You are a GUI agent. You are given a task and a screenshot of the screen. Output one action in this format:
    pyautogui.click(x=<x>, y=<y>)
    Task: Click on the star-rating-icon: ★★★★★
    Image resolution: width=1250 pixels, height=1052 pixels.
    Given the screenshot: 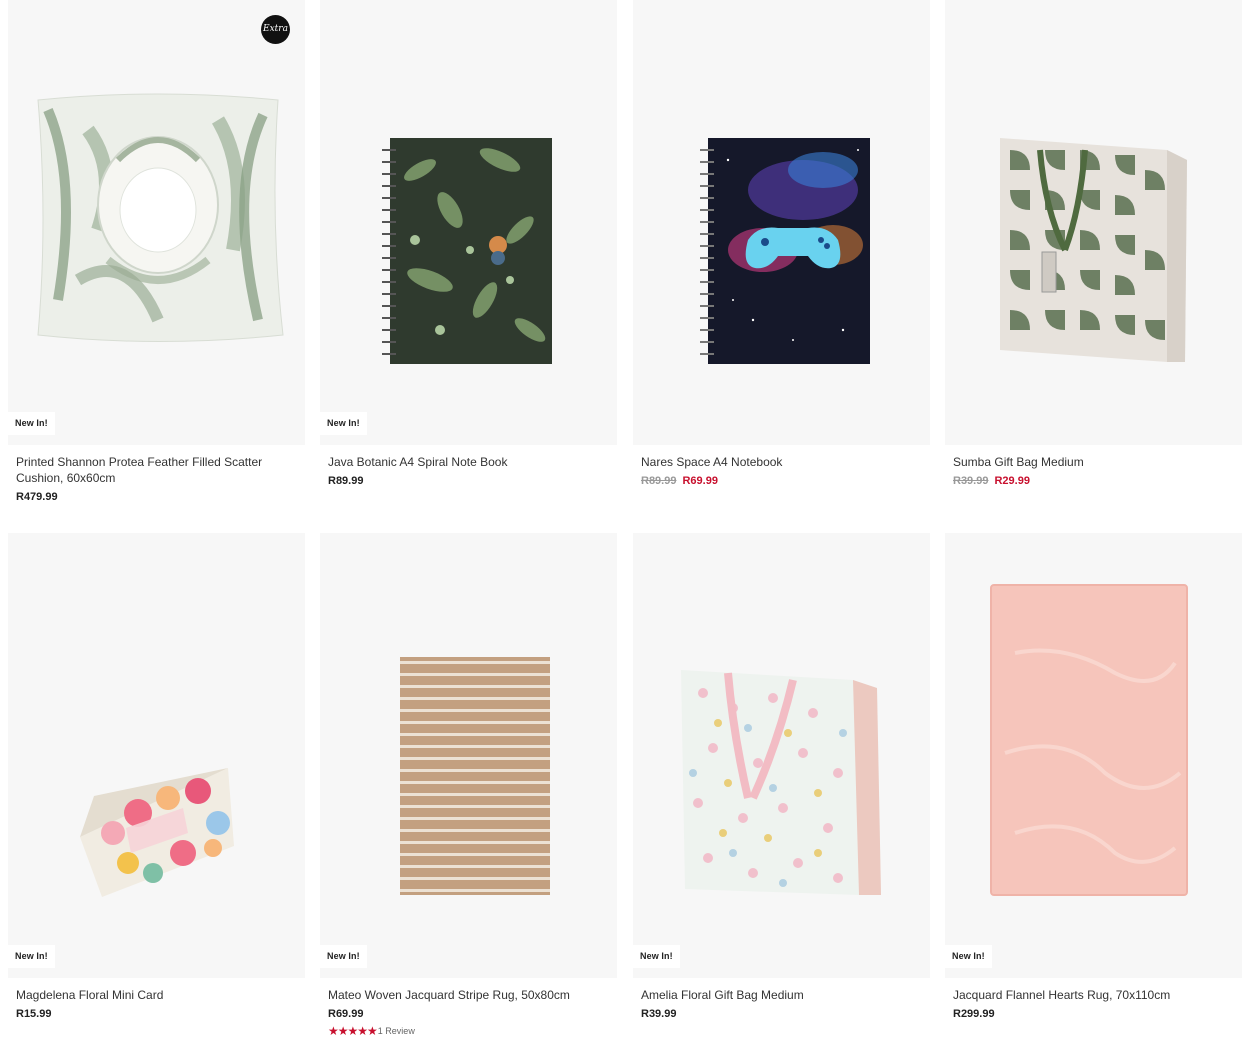 What is the action you would take?
    pyautogui.click(x=353, y=1031)
    